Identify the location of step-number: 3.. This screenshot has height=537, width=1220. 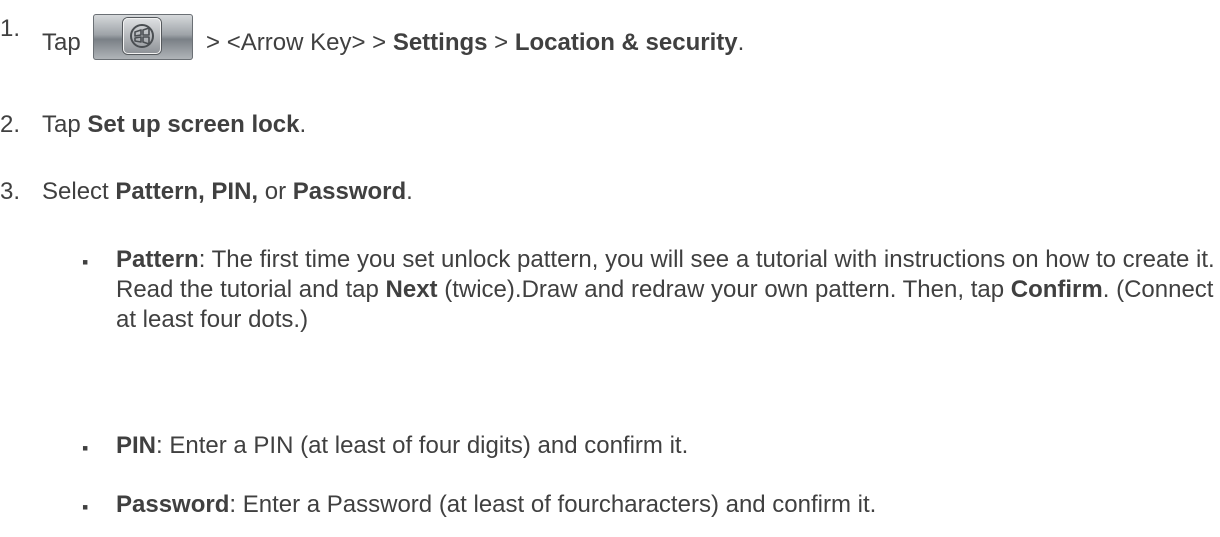
(10, 191).